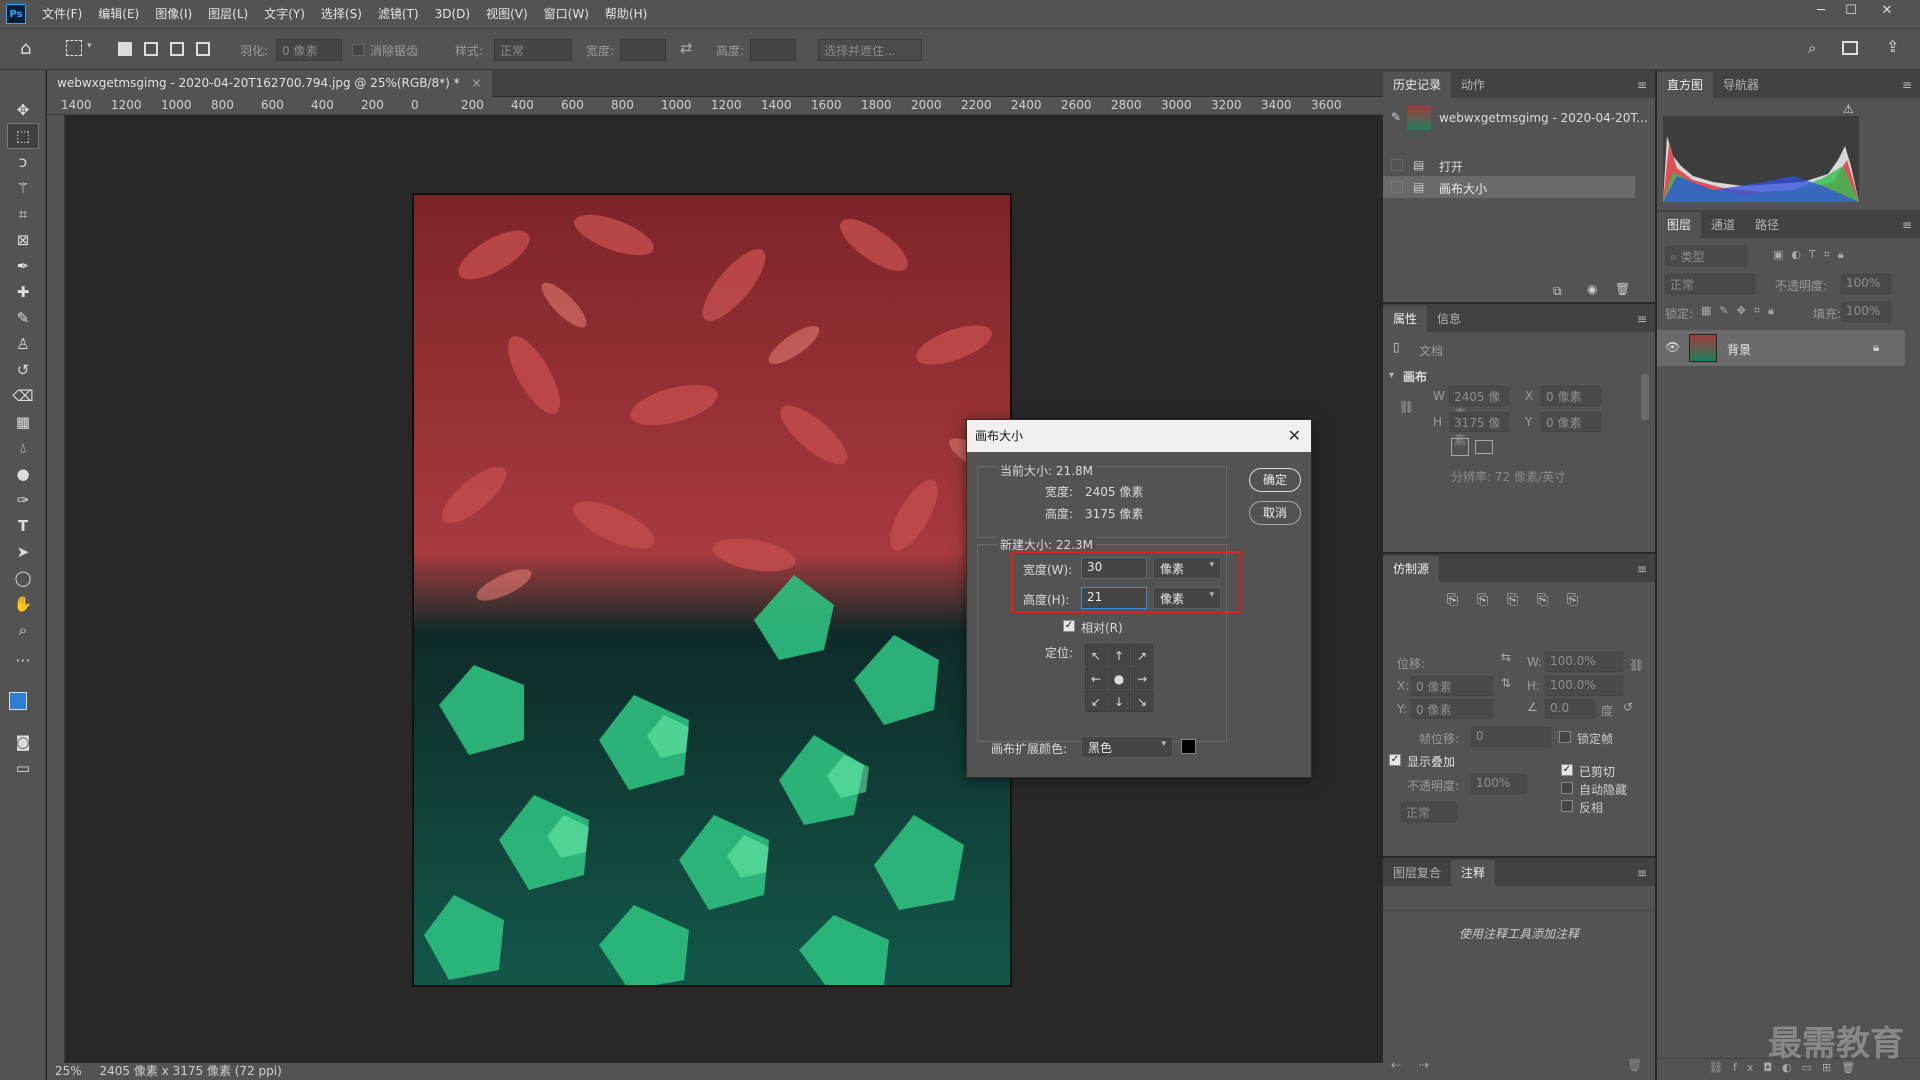 This screenshot has height=1080, width=1920. I want to click on reset-icon: ↺, so click(1628, 707).